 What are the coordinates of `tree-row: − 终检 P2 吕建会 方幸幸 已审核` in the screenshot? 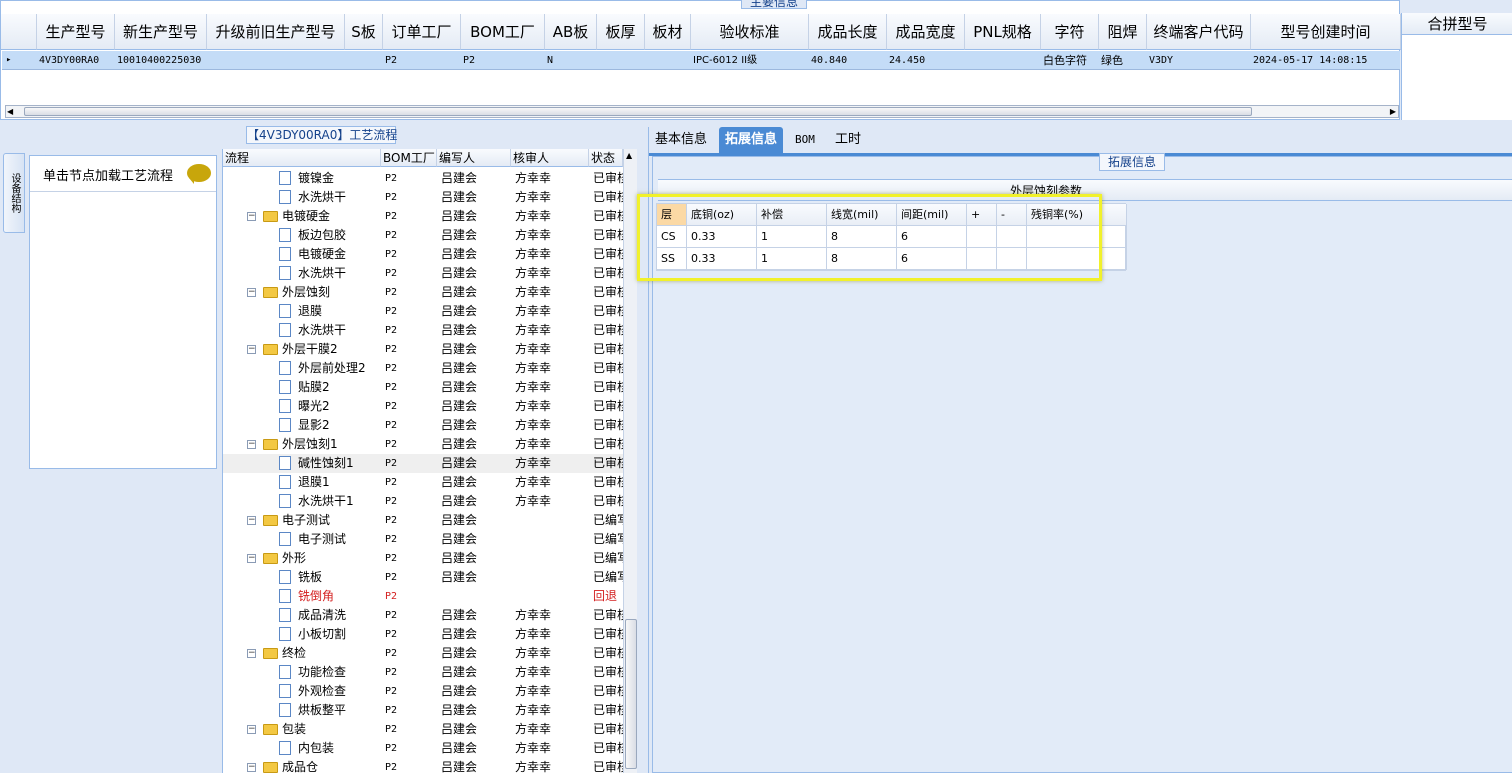 It's located at (423, 653).